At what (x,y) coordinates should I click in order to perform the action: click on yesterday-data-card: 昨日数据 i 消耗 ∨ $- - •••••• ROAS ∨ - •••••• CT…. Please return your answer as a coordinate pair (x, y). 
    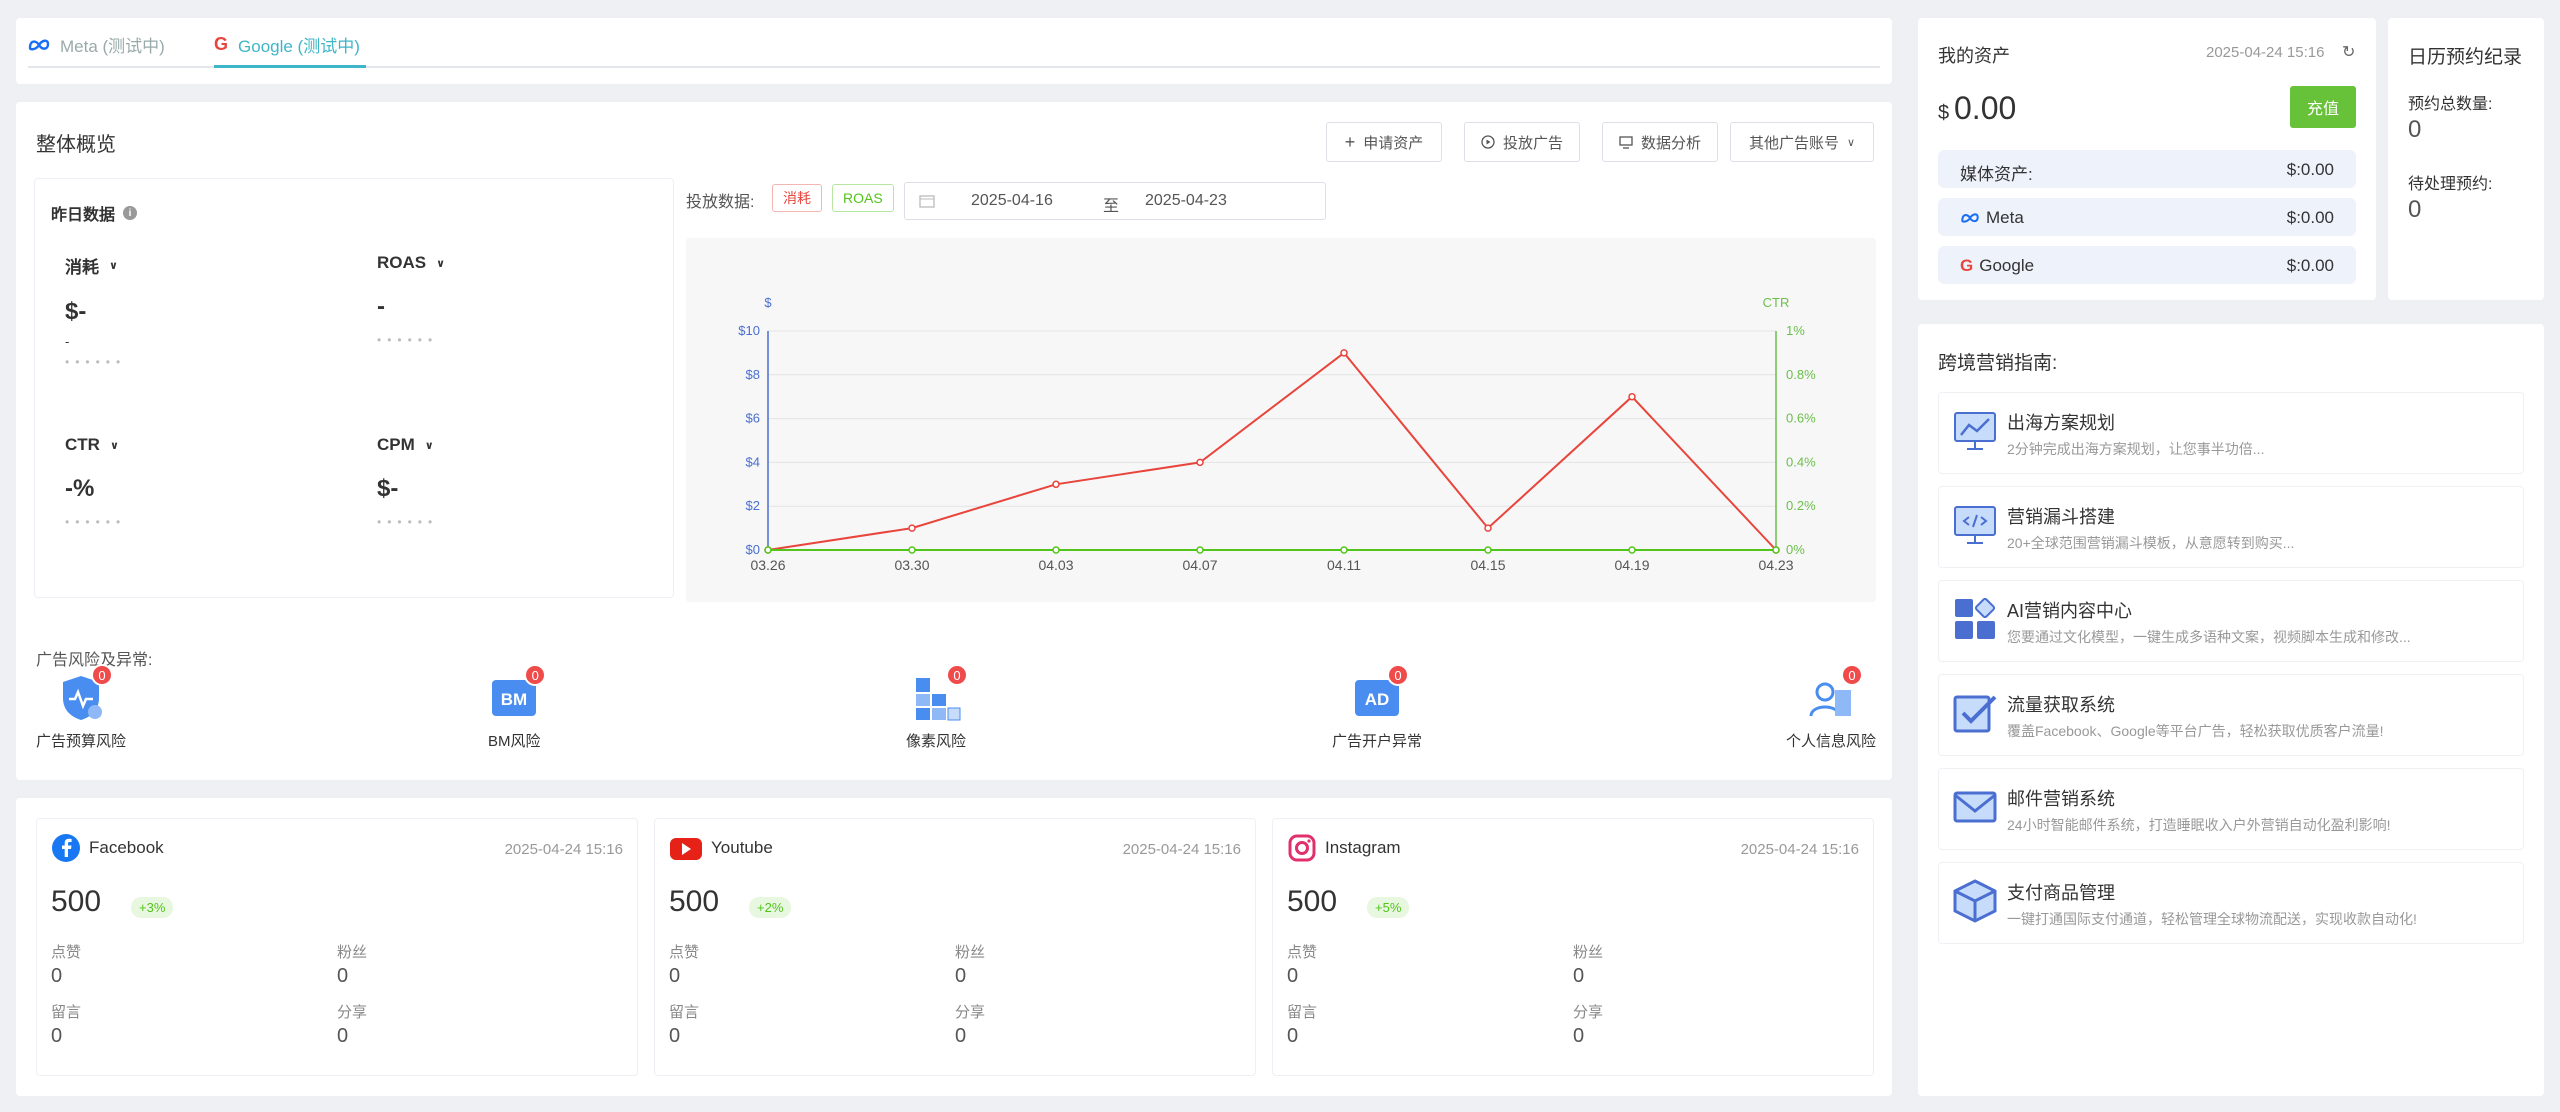
    Looking at the image, I should click on (354, 388).